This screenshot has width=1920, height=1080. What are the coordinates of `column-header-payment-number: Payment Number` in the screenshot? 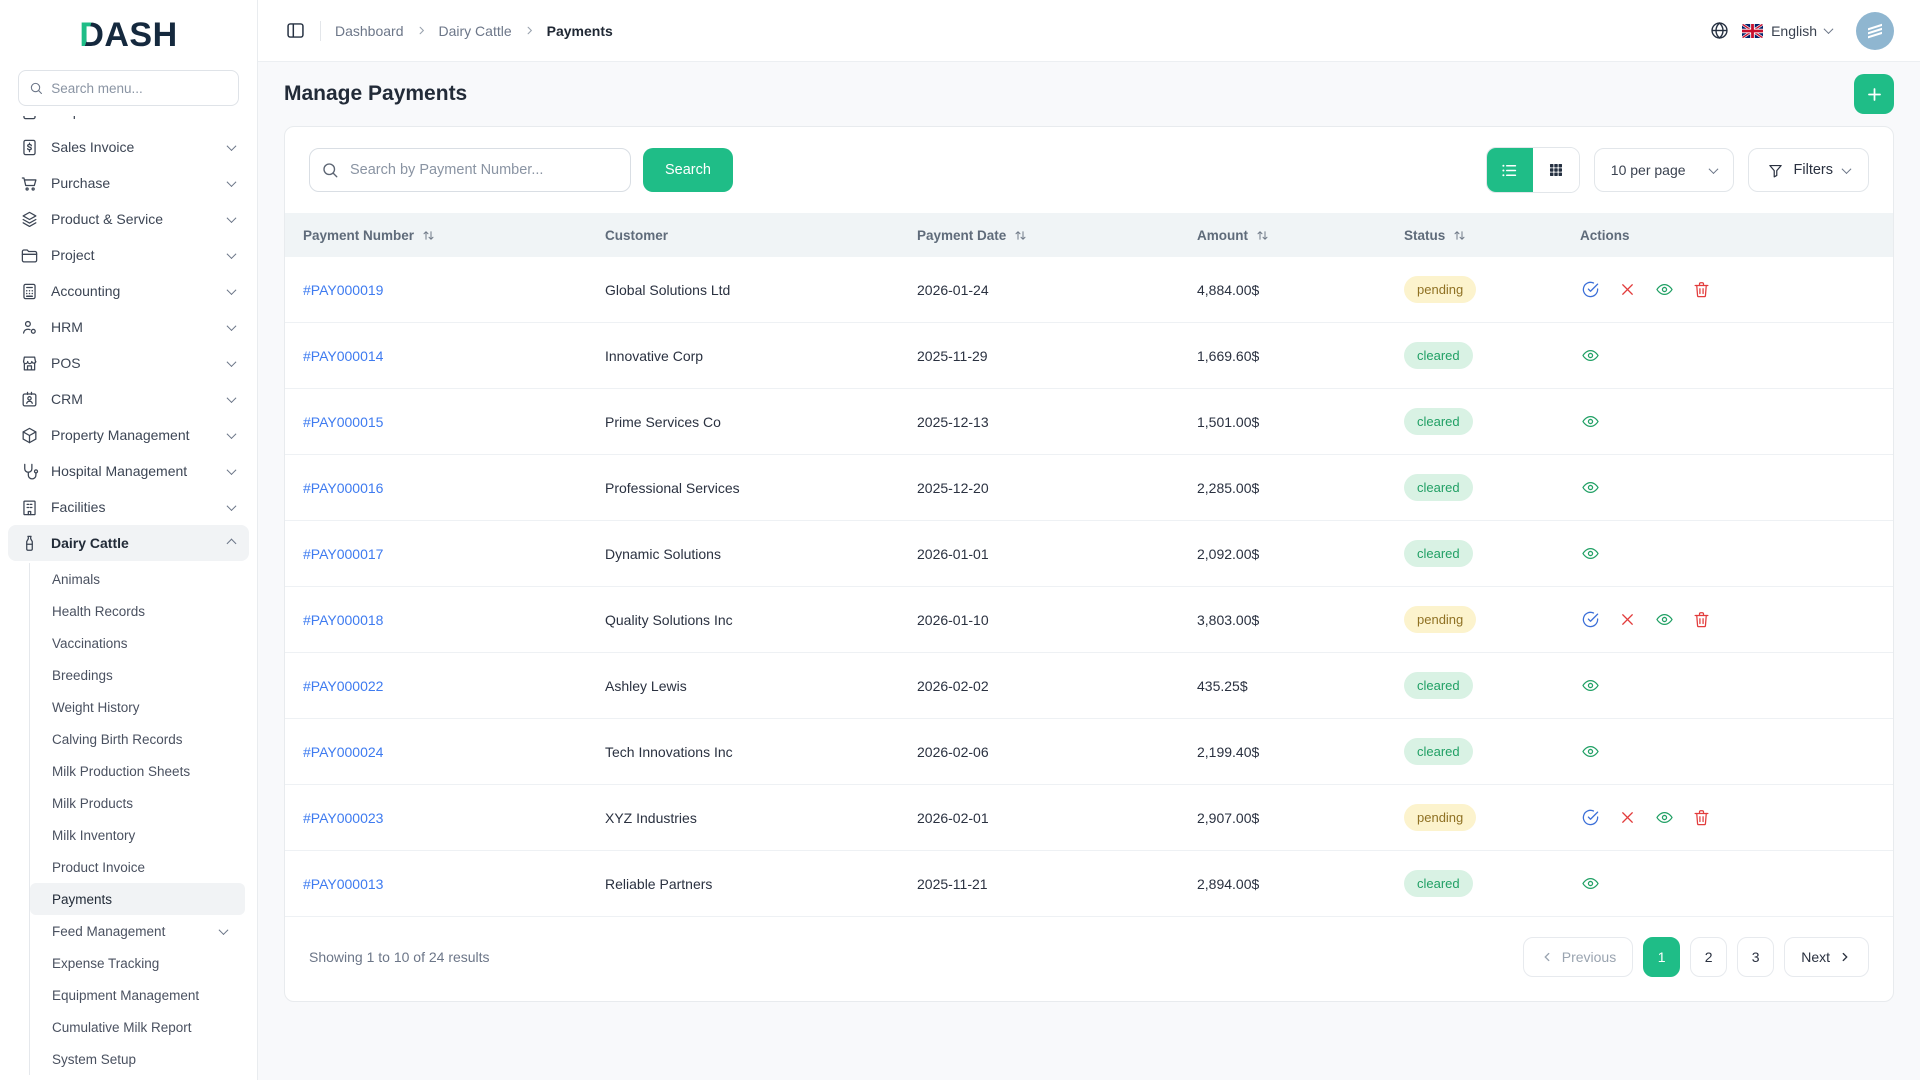 It's located at (445, 235).